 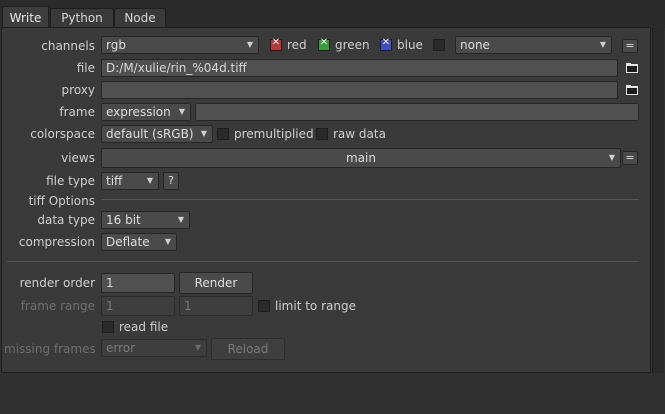 I want to click on frame-mode-dropdown: expression ▼, so click(x=146, y=112).